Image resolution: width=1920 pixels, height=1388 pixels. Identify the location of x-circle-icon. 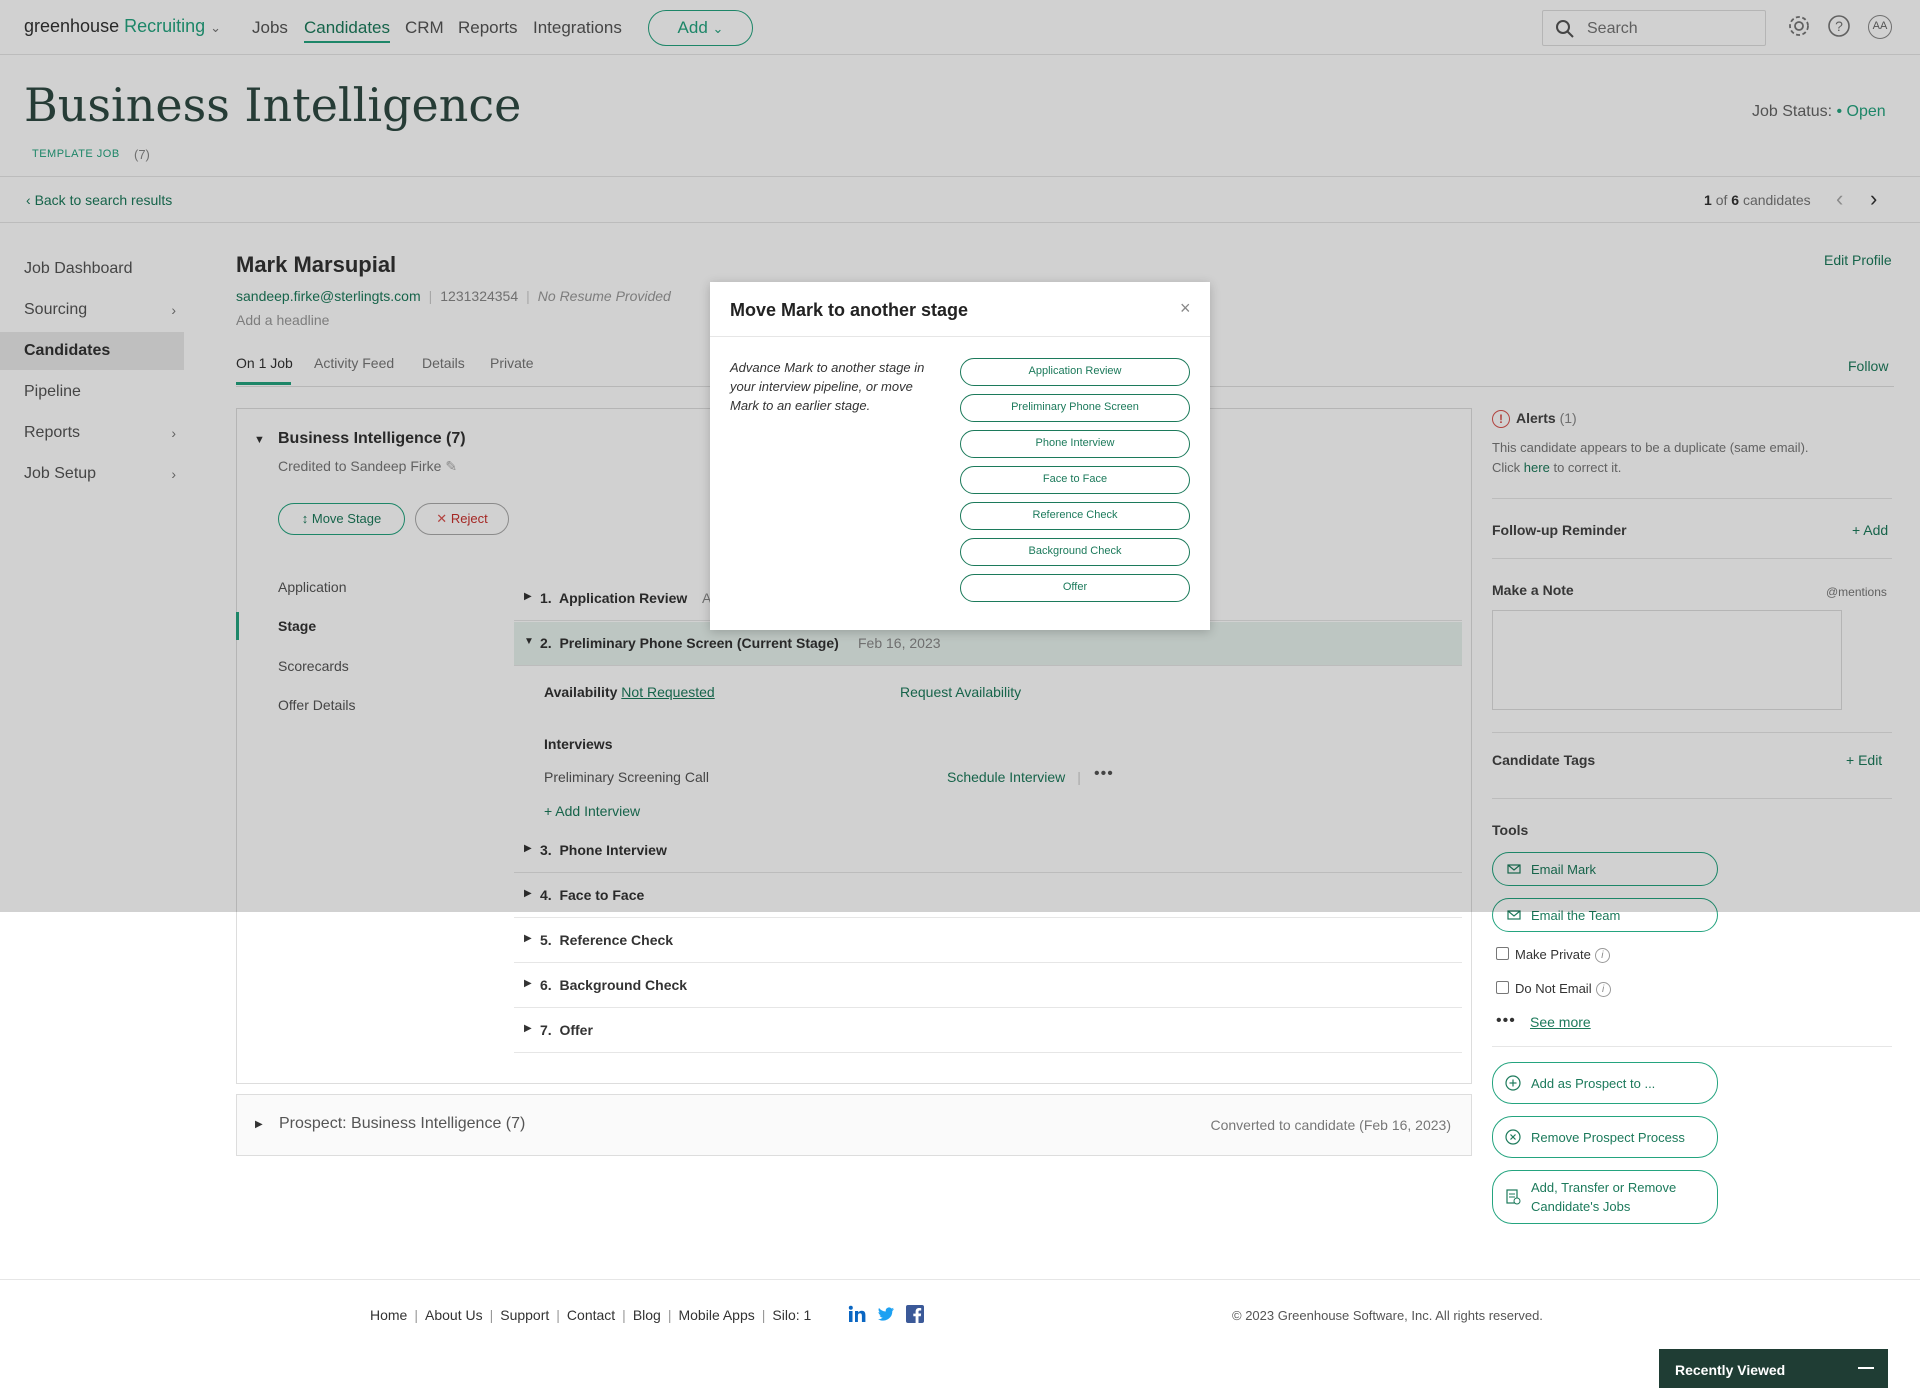
(1513, 1137).